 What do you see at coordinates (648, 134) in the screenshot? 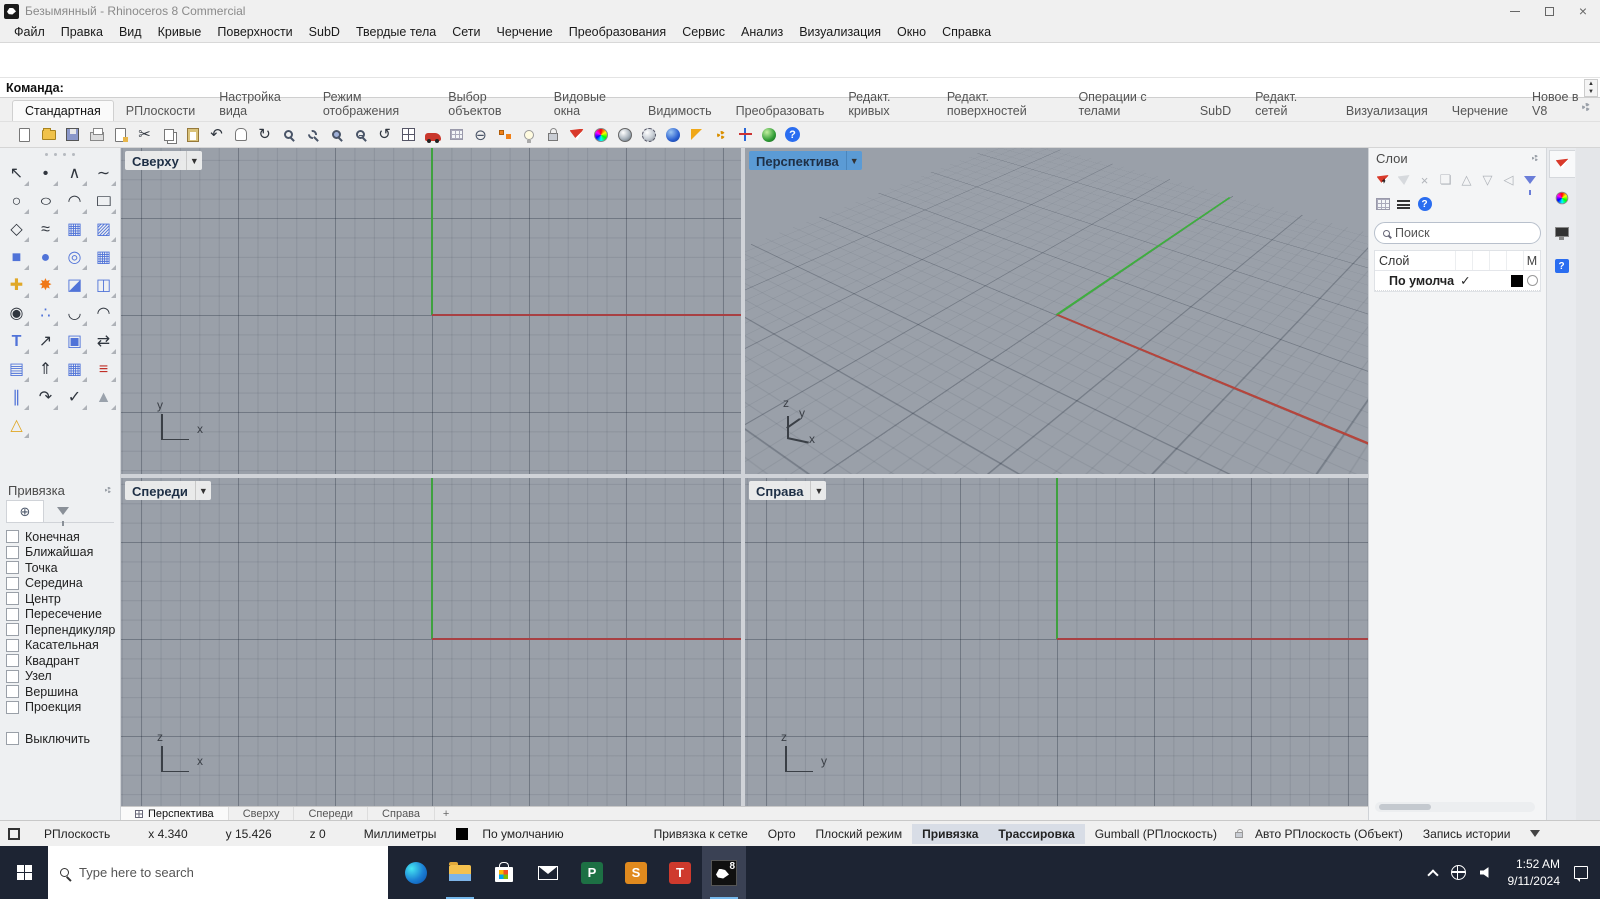
I see `ghosted-mode-icon` at bounding box center [648, 134].